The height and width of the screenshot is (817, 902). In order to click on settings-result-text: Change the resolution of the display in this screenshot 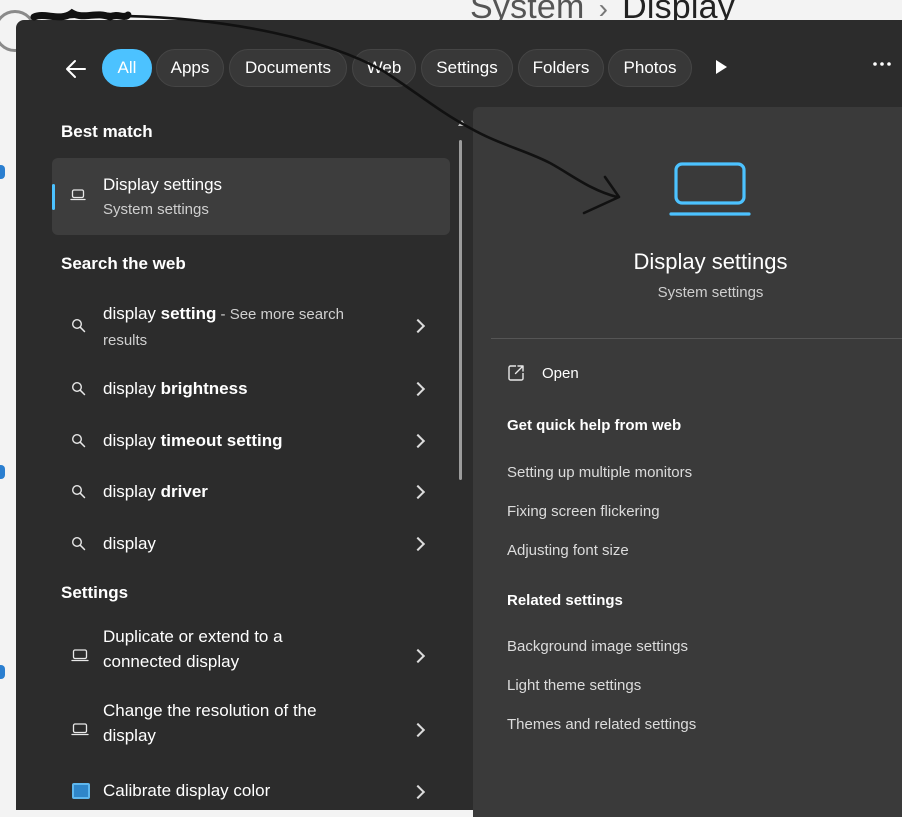, I will do `click(210, 723)`.